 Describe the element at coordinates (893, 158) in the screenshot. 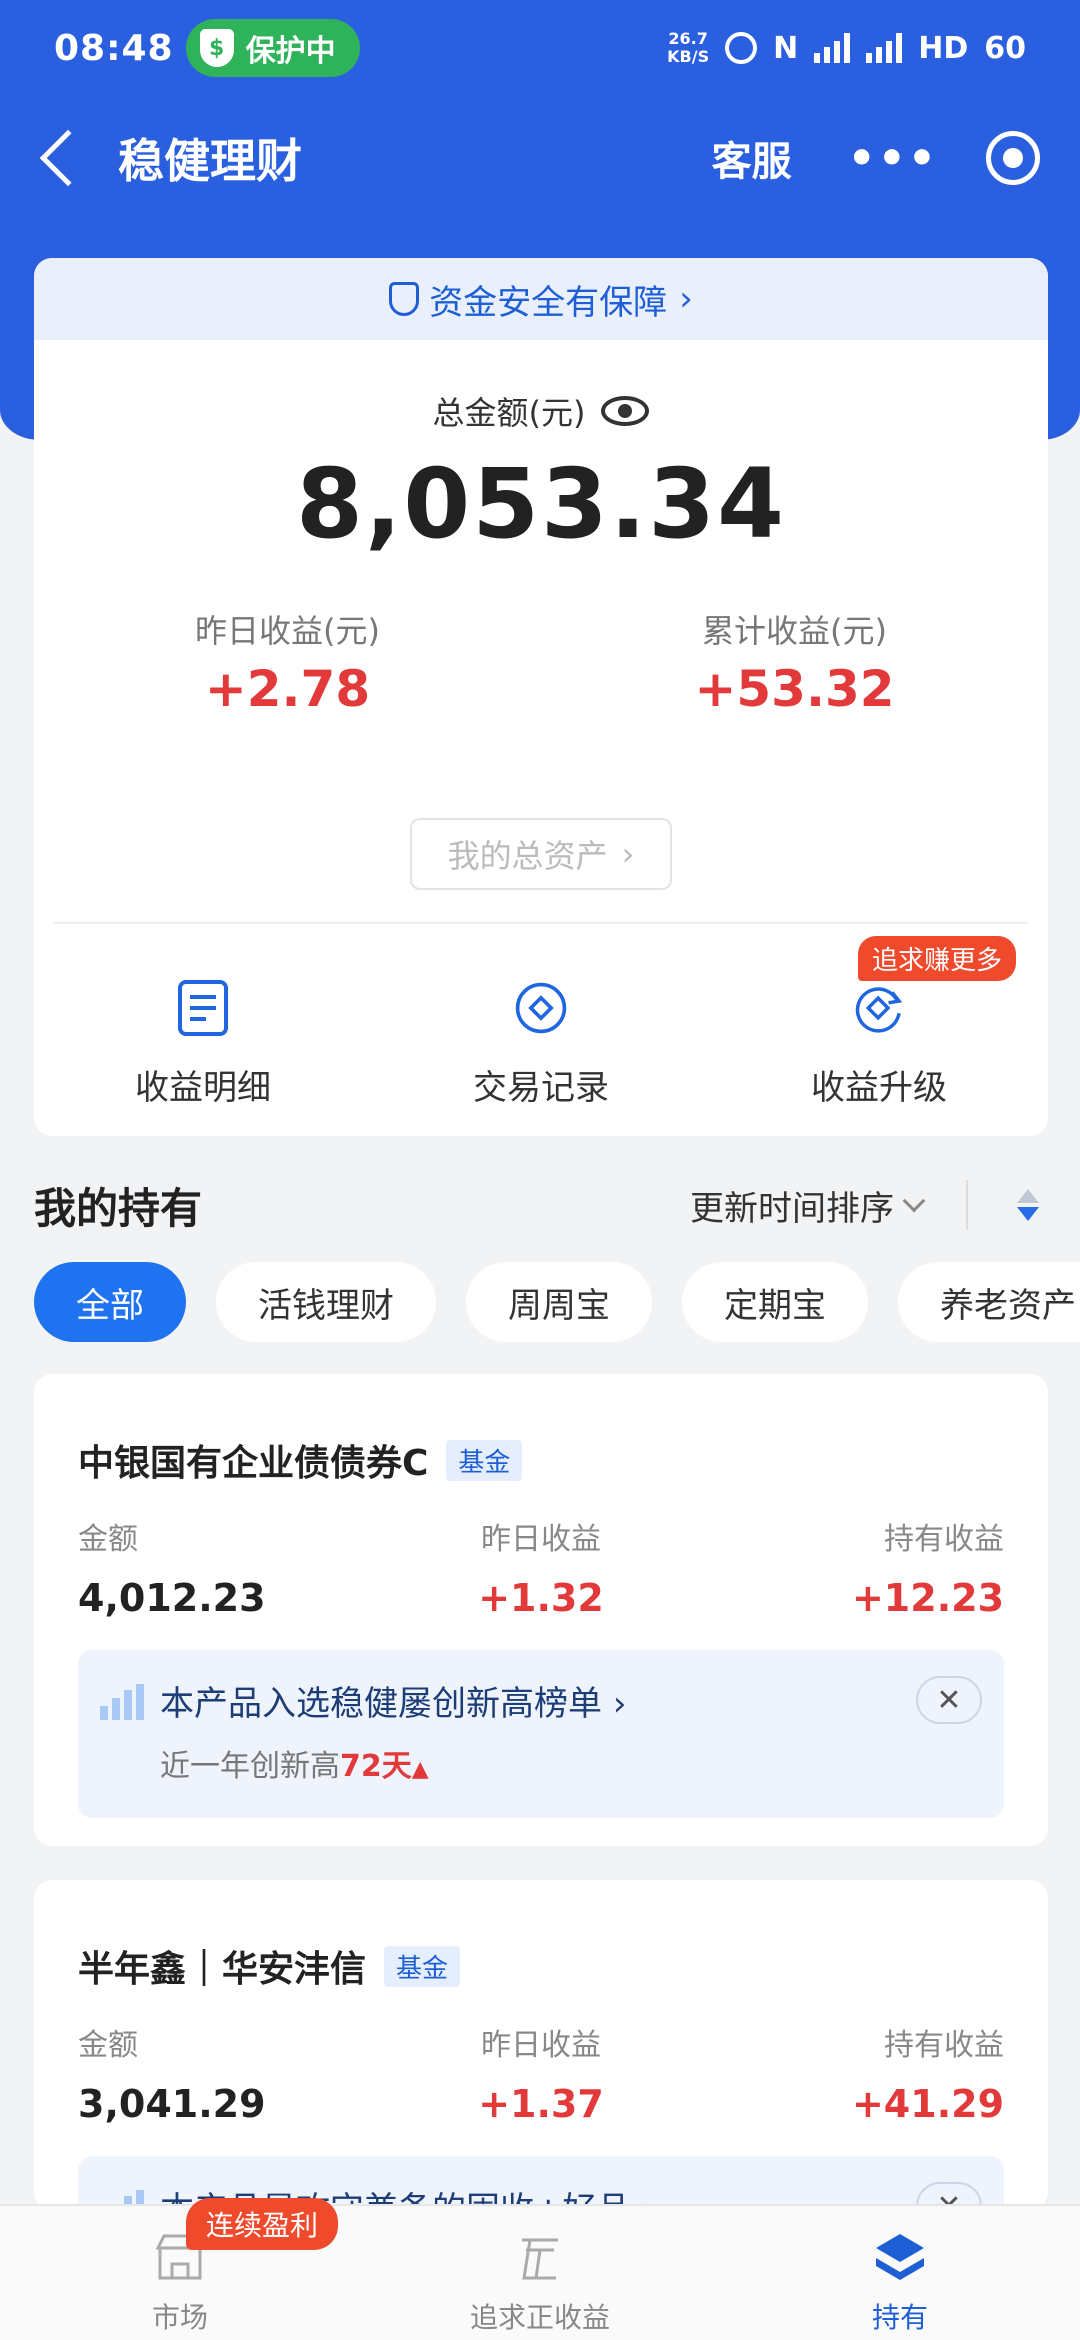

I see `more-menu-icon: •••` at that location.